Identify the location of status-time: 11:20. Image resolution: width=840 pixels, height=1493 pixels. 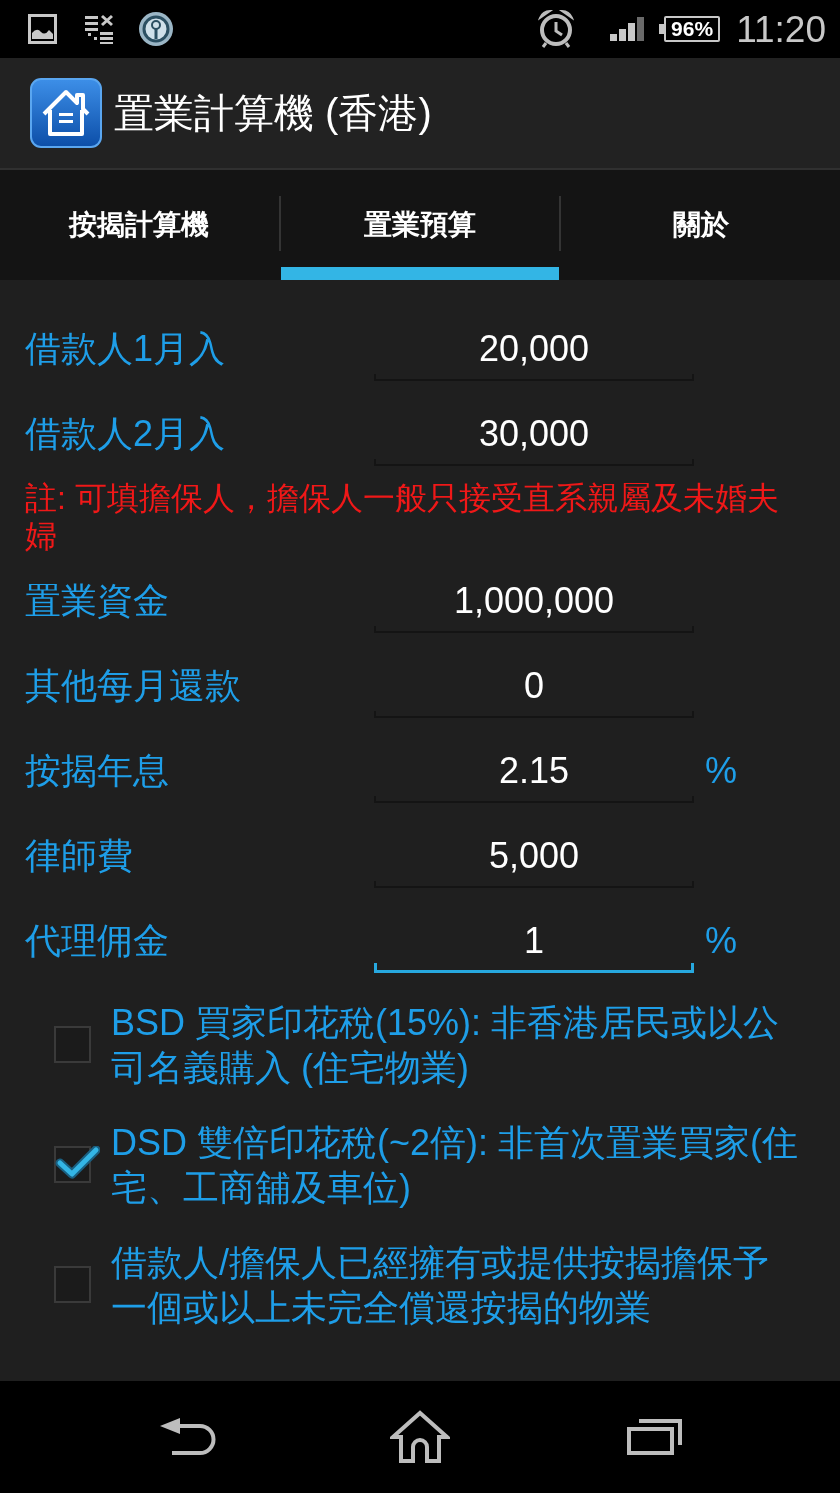
(781, 29).